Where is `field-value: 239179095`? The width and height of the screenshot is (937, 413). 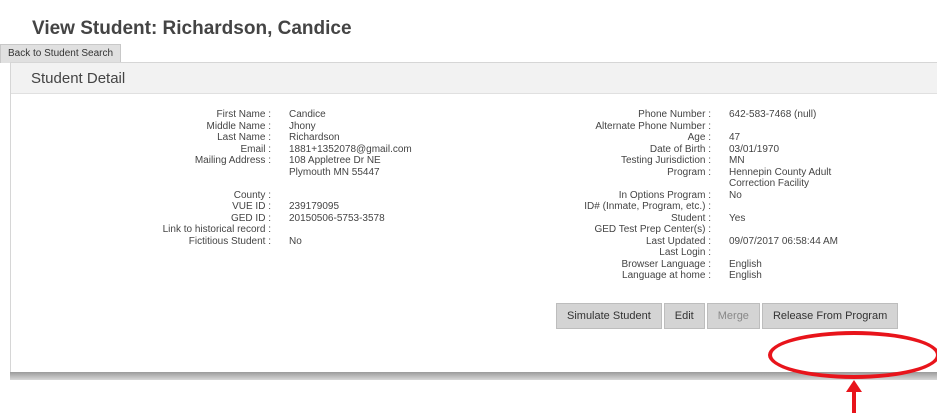
field-value: 239179095 is located at coordinates (314, 206).